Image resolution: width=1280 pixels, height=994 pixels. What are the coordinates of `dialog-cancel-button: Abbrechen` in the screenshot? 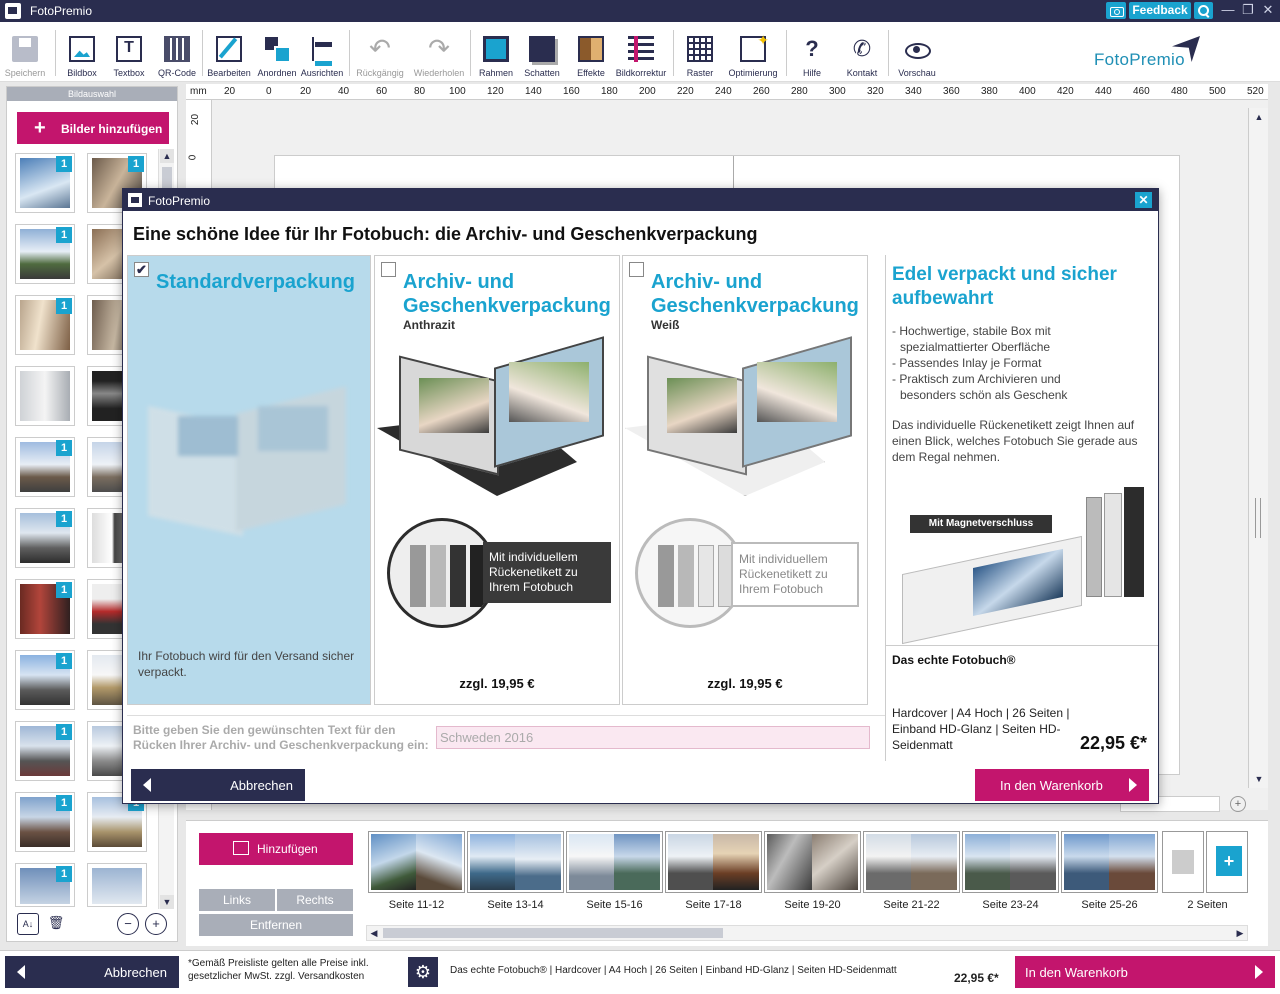 It's located at (218, 785).